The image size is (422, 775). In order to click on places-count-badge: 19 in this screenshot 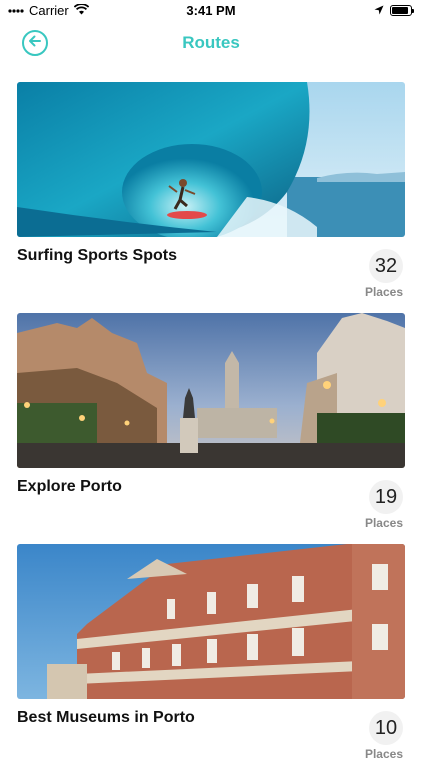, I will do `click(386, 497)`.